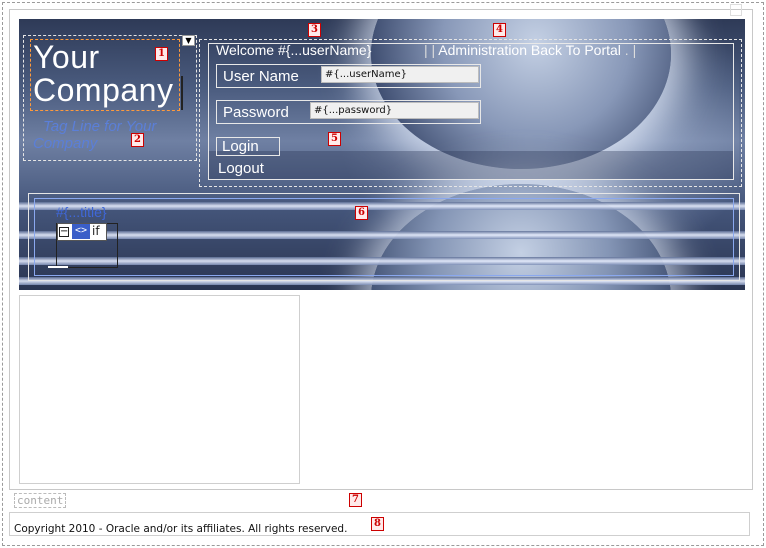 The image size is (766, 548). Describe the element at coordinates (530, 50) in the screenshot. I see `top-links: | | Administration Back To Portal . |` at that location.